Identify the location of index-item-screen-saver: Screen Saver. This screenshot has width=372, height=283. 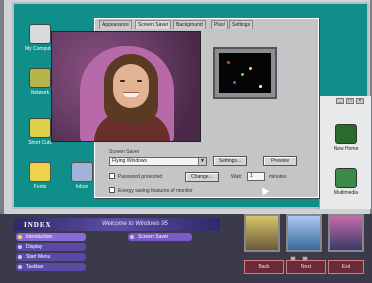
(160, 237).